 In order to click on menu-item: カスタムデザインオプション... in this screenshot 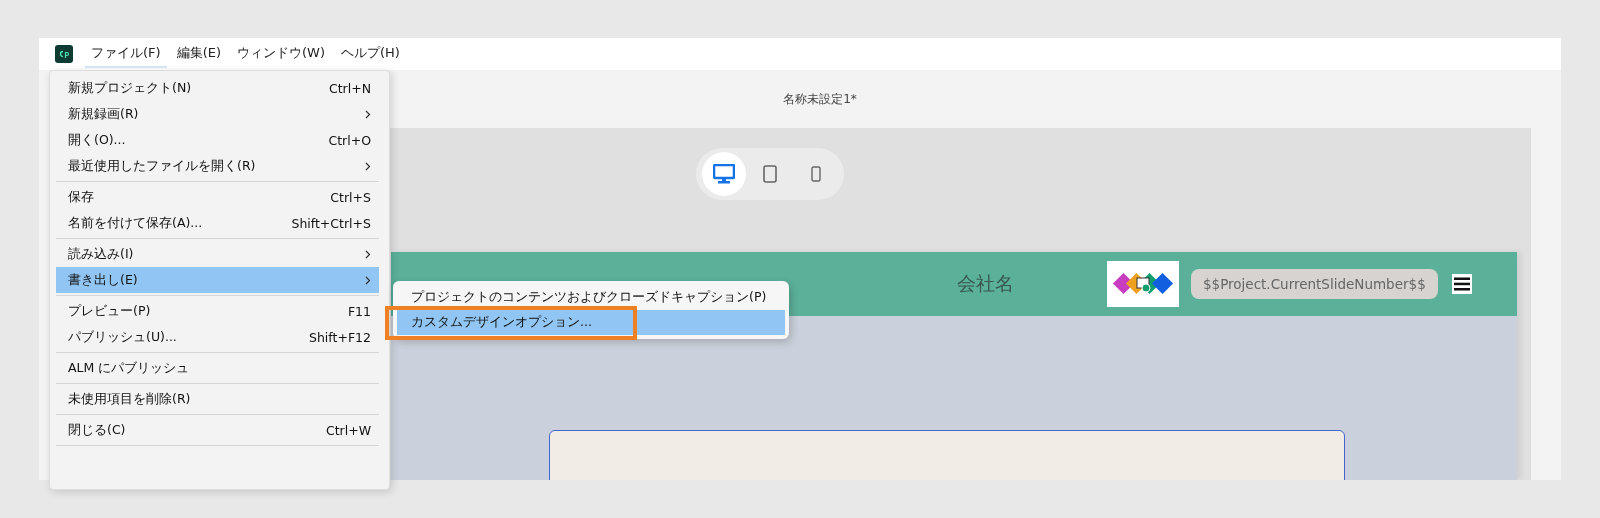, I will do `click(591, 322)`.